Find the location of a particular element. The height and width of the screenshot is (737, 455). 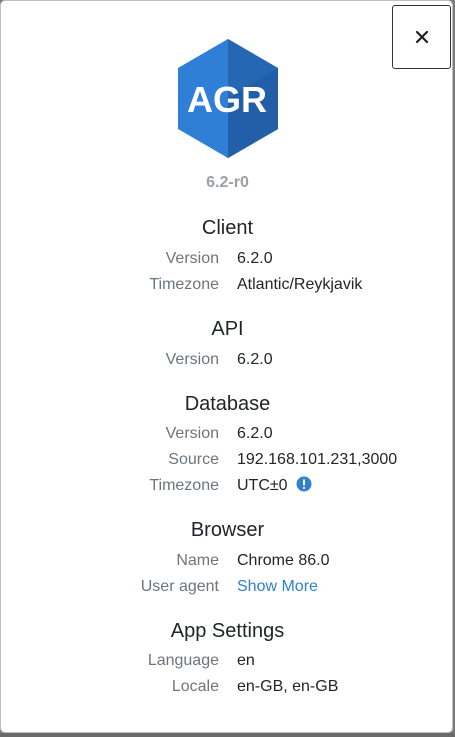

database-version-row: Version 6.2.0 is located at coordinates (226, 434).